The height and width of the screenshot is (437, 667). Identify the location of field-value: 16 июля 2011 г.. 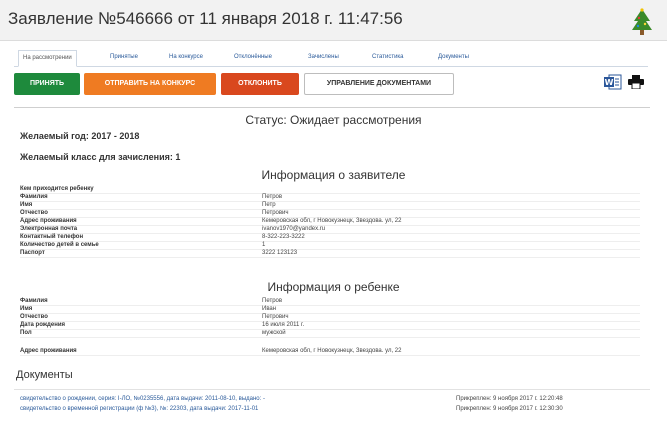
(283, 325).